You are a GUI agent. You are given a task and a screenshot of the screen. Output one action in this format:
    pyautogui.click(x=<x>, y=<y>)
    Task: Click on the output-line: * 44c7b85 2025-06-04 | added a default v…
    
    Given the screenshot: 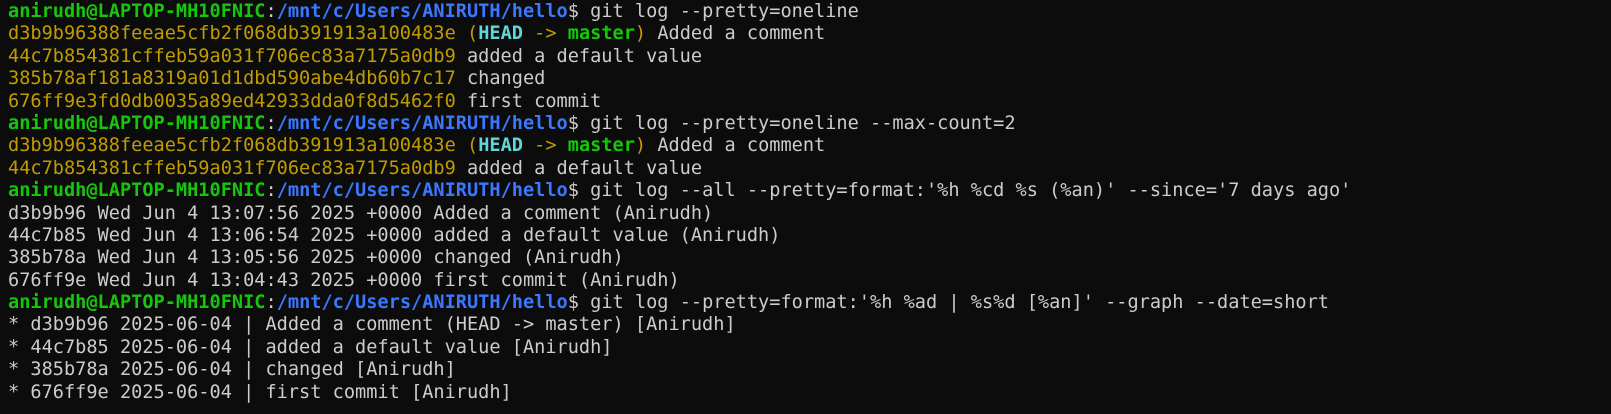 What is the action you would take?
    pyautogui.click(x=809, y=348)
    